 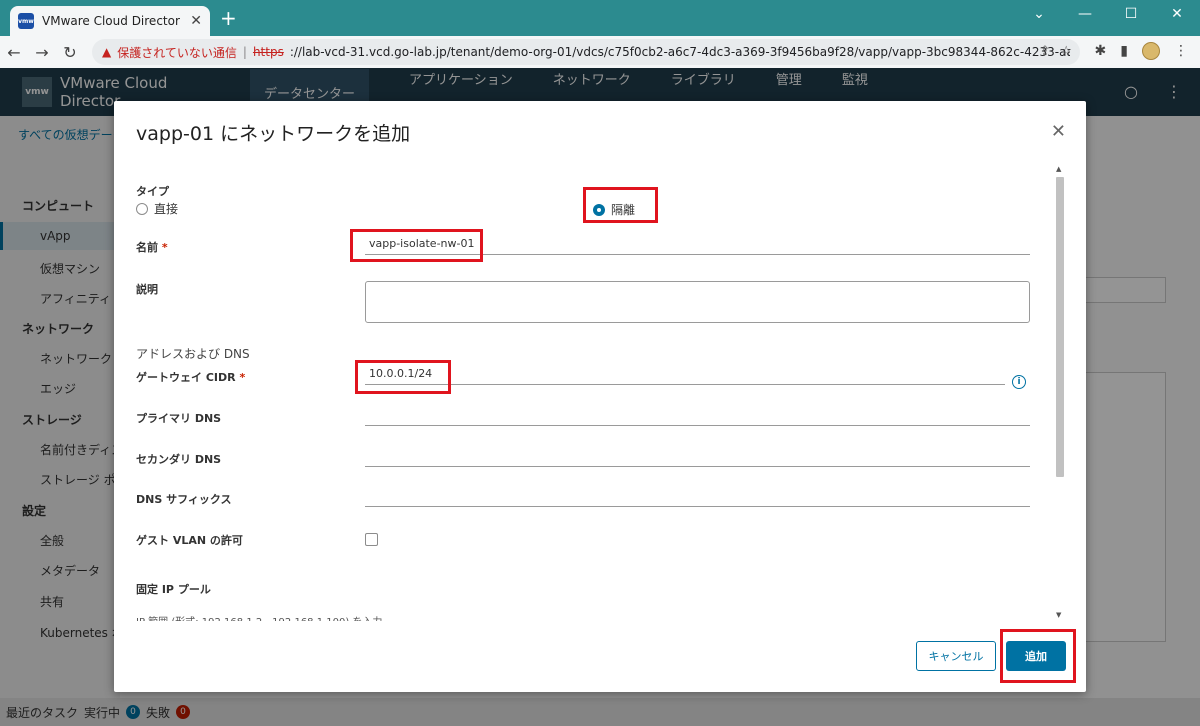 What do you see at coordinates (70, 52) in the screenshot?
I see `reload-icon: ↻` at bounding box center [70, 52].